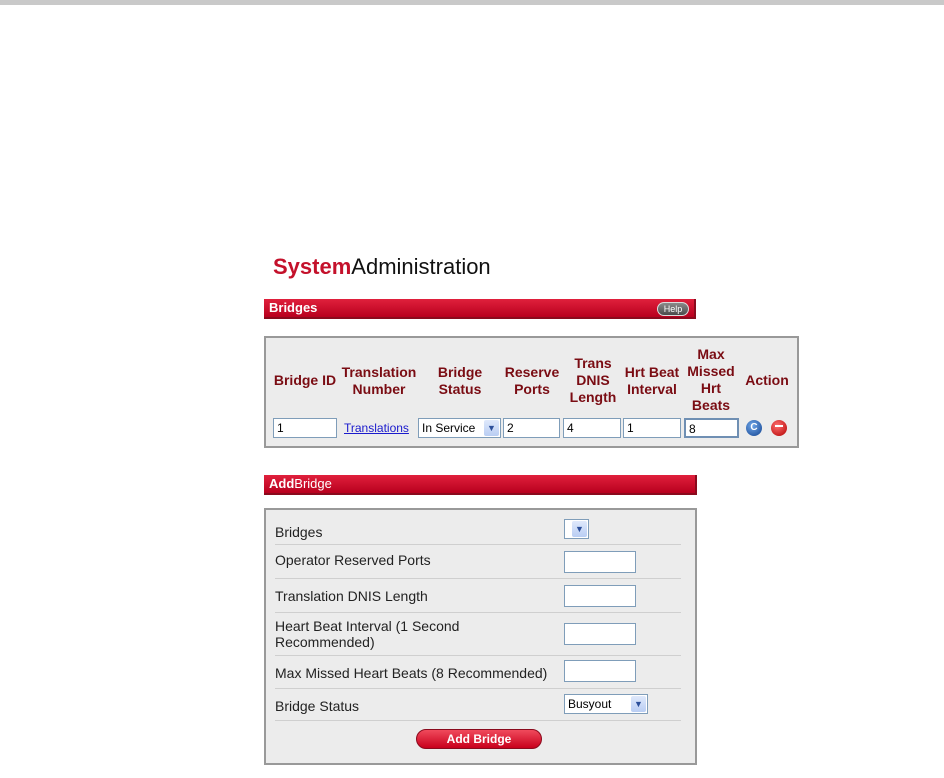 This screenshot has height=778, width=944. Describe the element at coordinates (592, 428) in the screenshot. I see `trans-dnis-length-input: 4` at that location.